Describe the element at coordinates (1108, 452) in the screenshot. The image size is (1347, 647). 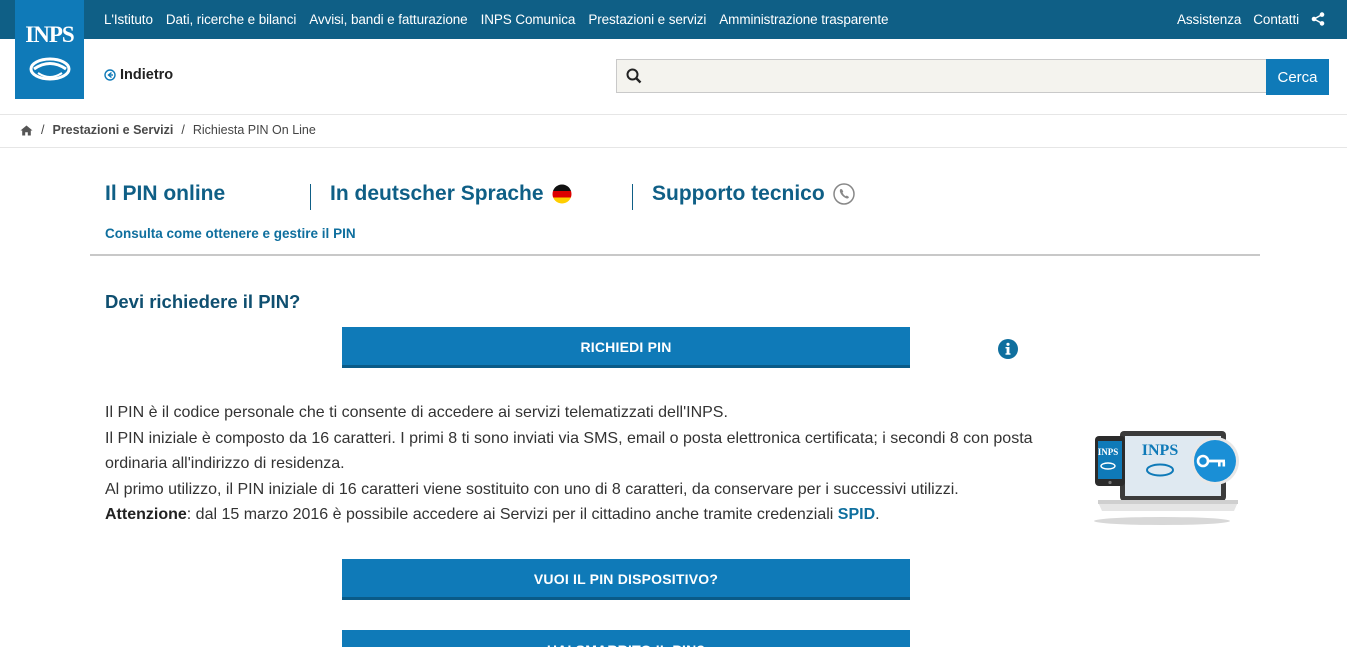
I see `device-phone-logo-text: INPS` at that location.